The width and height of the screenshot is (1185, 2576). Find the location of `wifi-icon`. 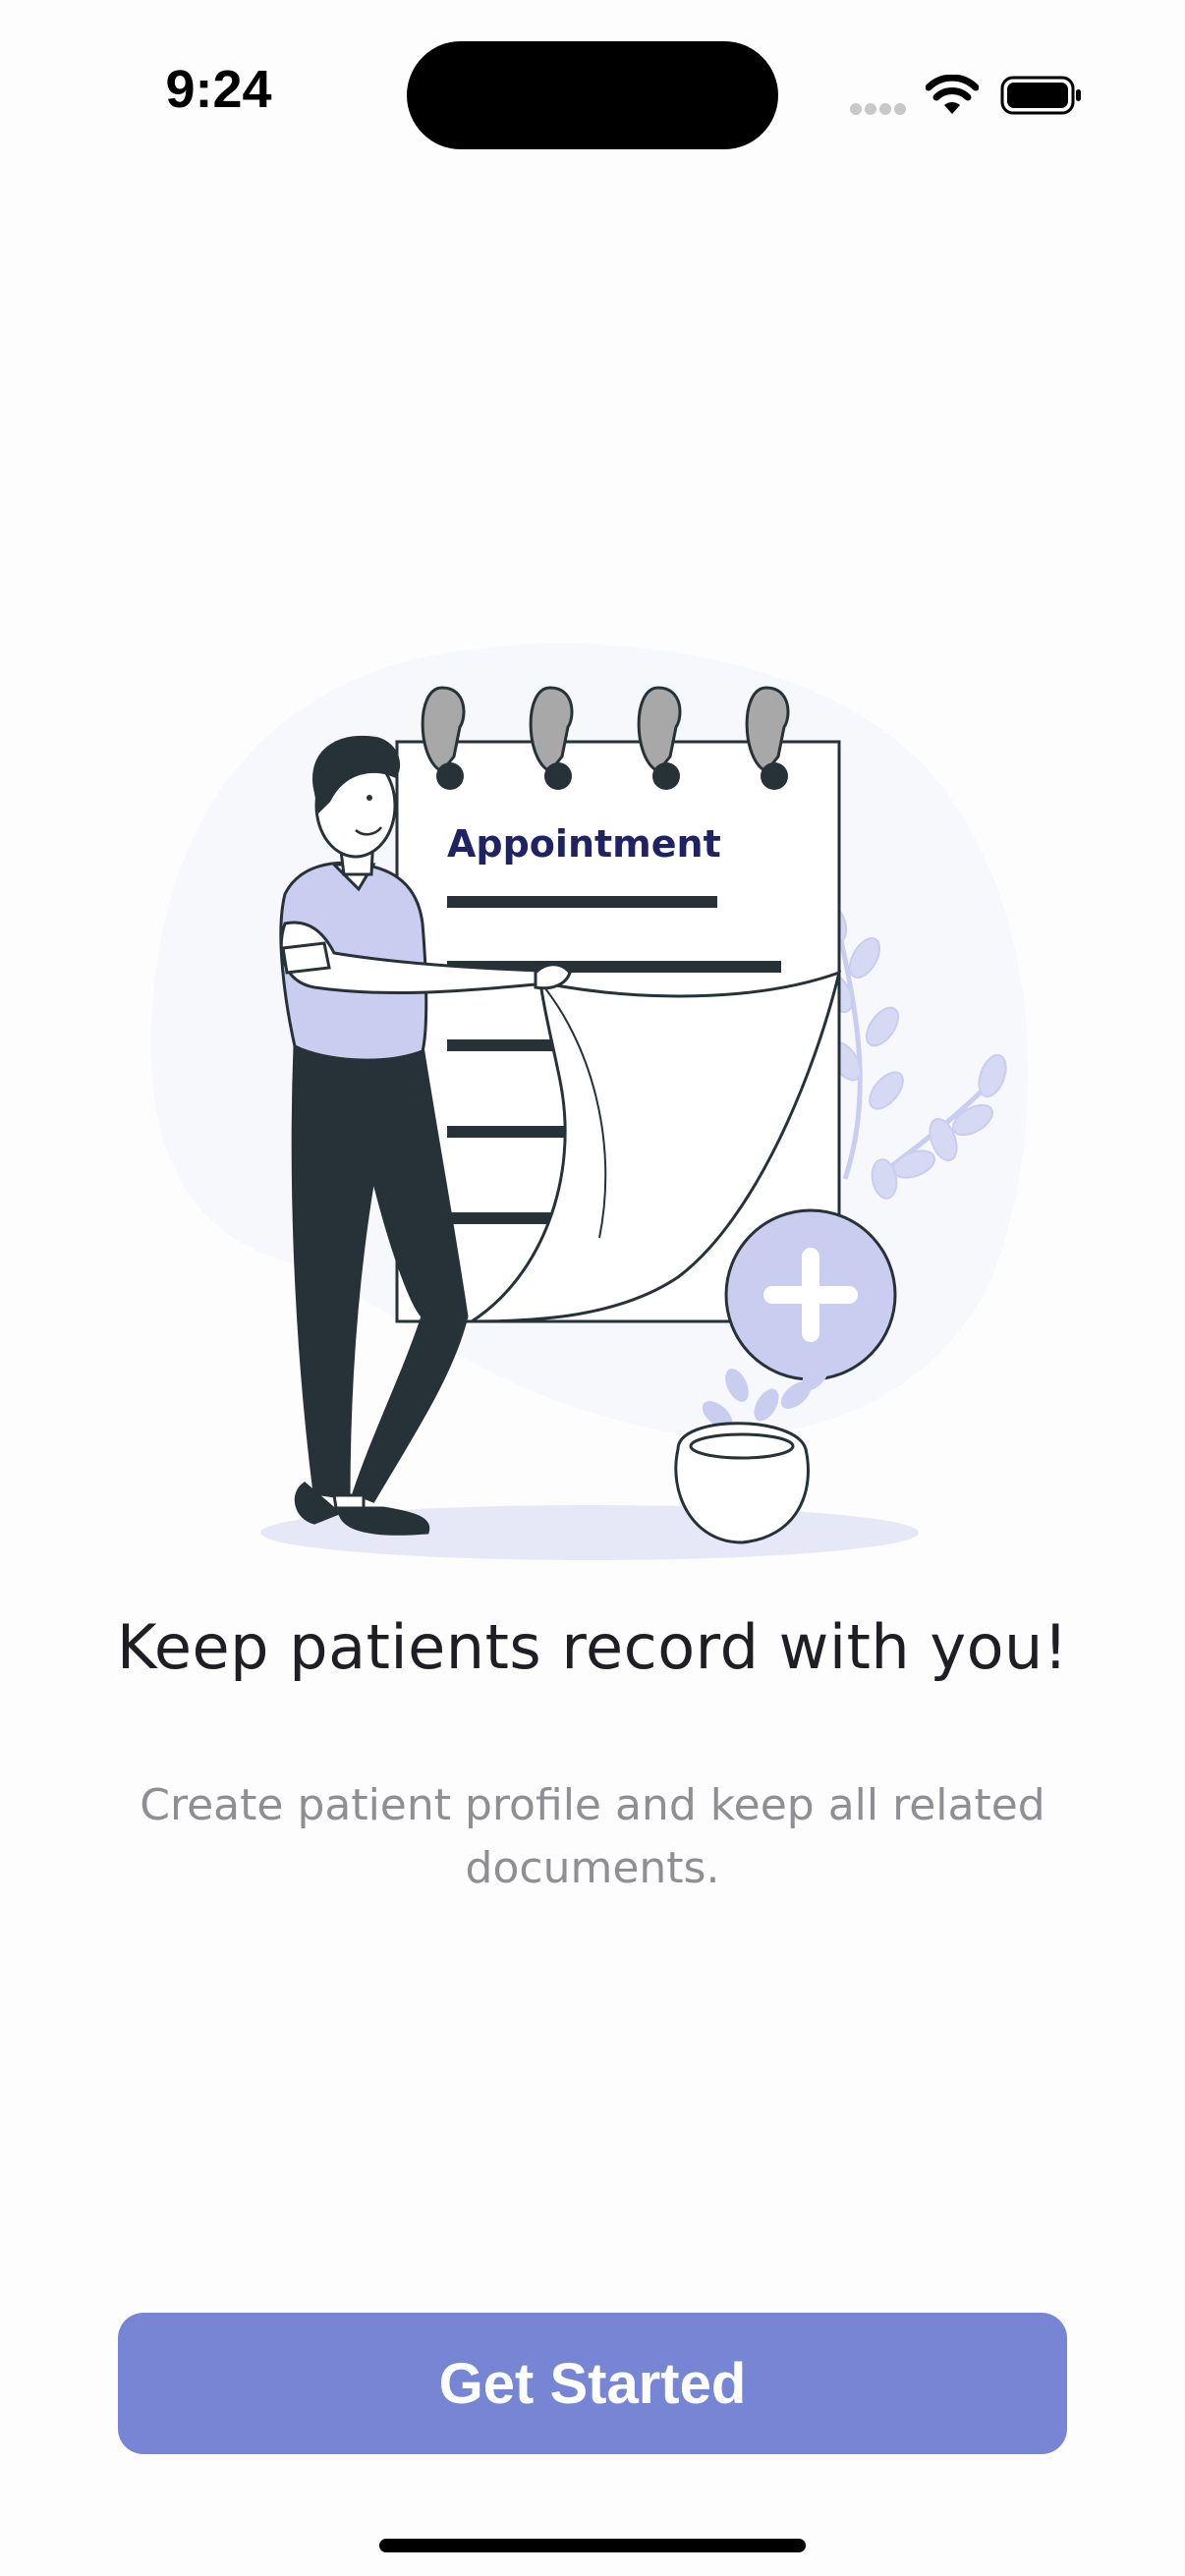

wifi-icon is located at coordinates (953, 94).